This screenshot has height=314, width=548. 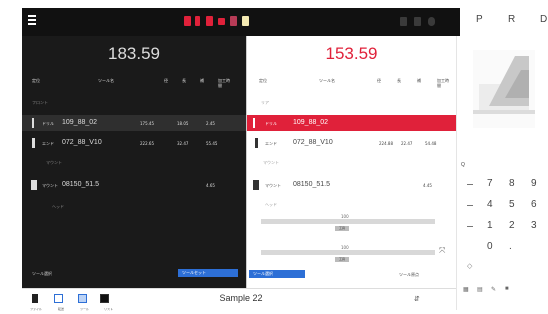 I want to click on right-col-header: 径, so click(x=379, y=80).